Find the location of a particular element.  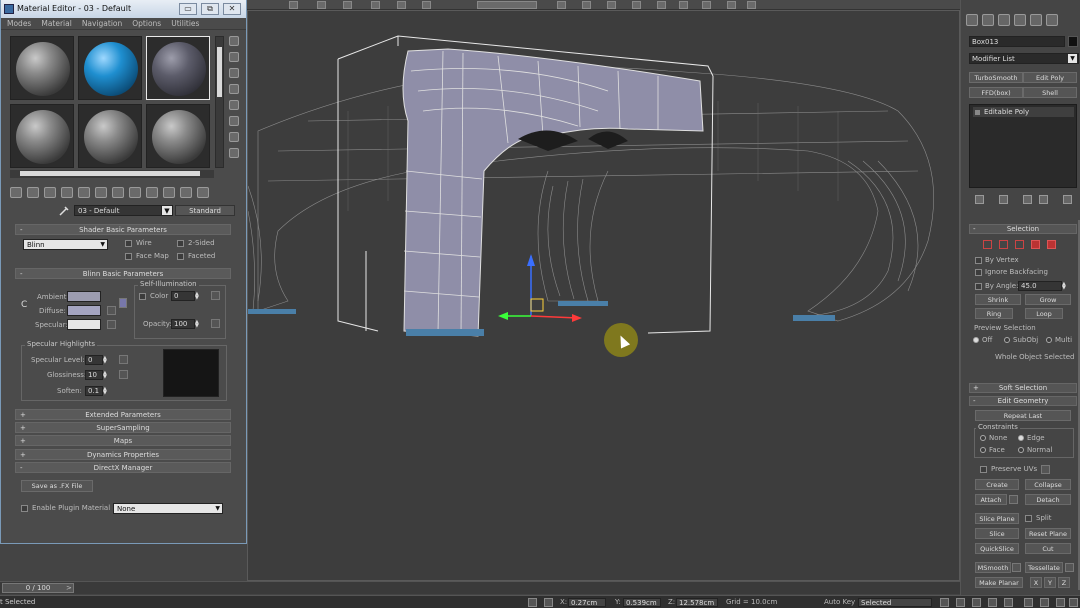

time-slider: 0 / 100 is located at coordinates (38, 588).